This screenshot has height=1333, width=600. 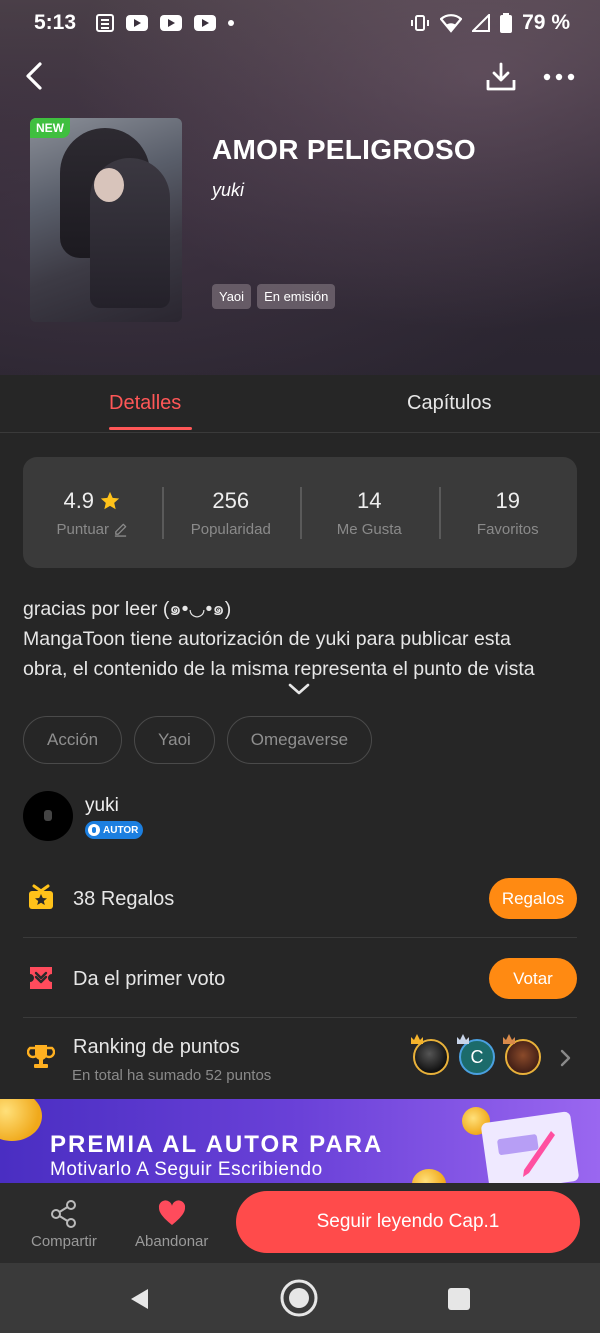 What do you see at coordinates (507, 500) in the screenshot?
I see `stat-value: 19` at bounding box center [507, 500].